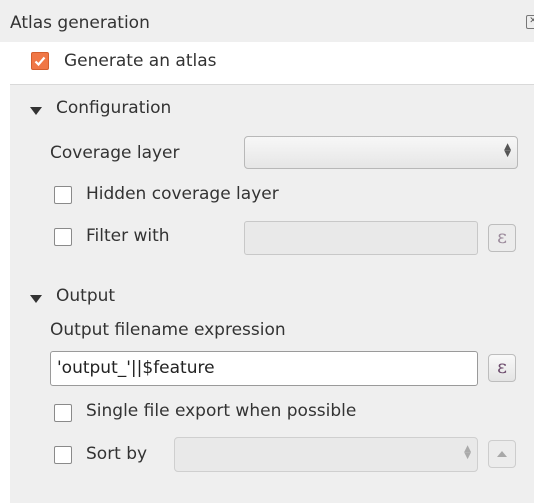 This screenshot has height=503, width=534. Describe the element at coordinates (502, 238) in the screenshot. I see `filter-expression-button: ε` at that location.